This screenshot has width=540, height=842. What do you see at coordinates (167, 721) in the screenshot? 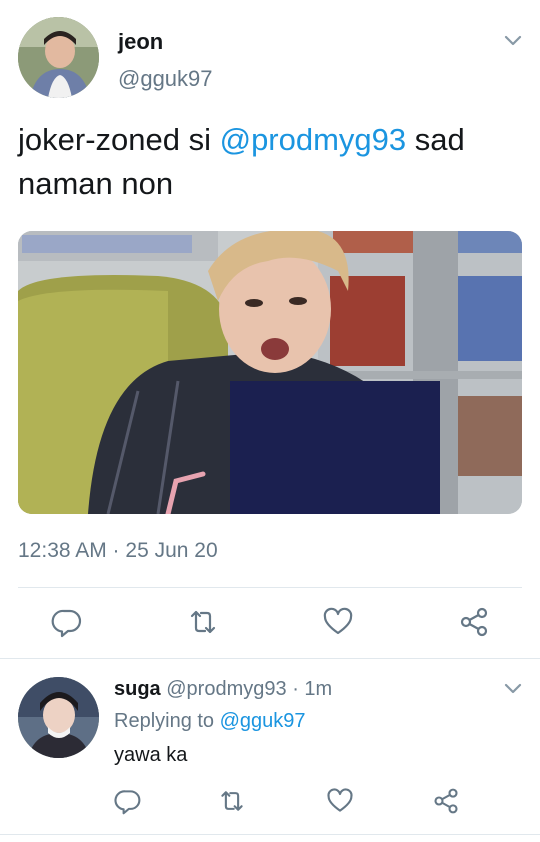
I see `replying-to-label: Replying to` at bounding box center [167, 721].